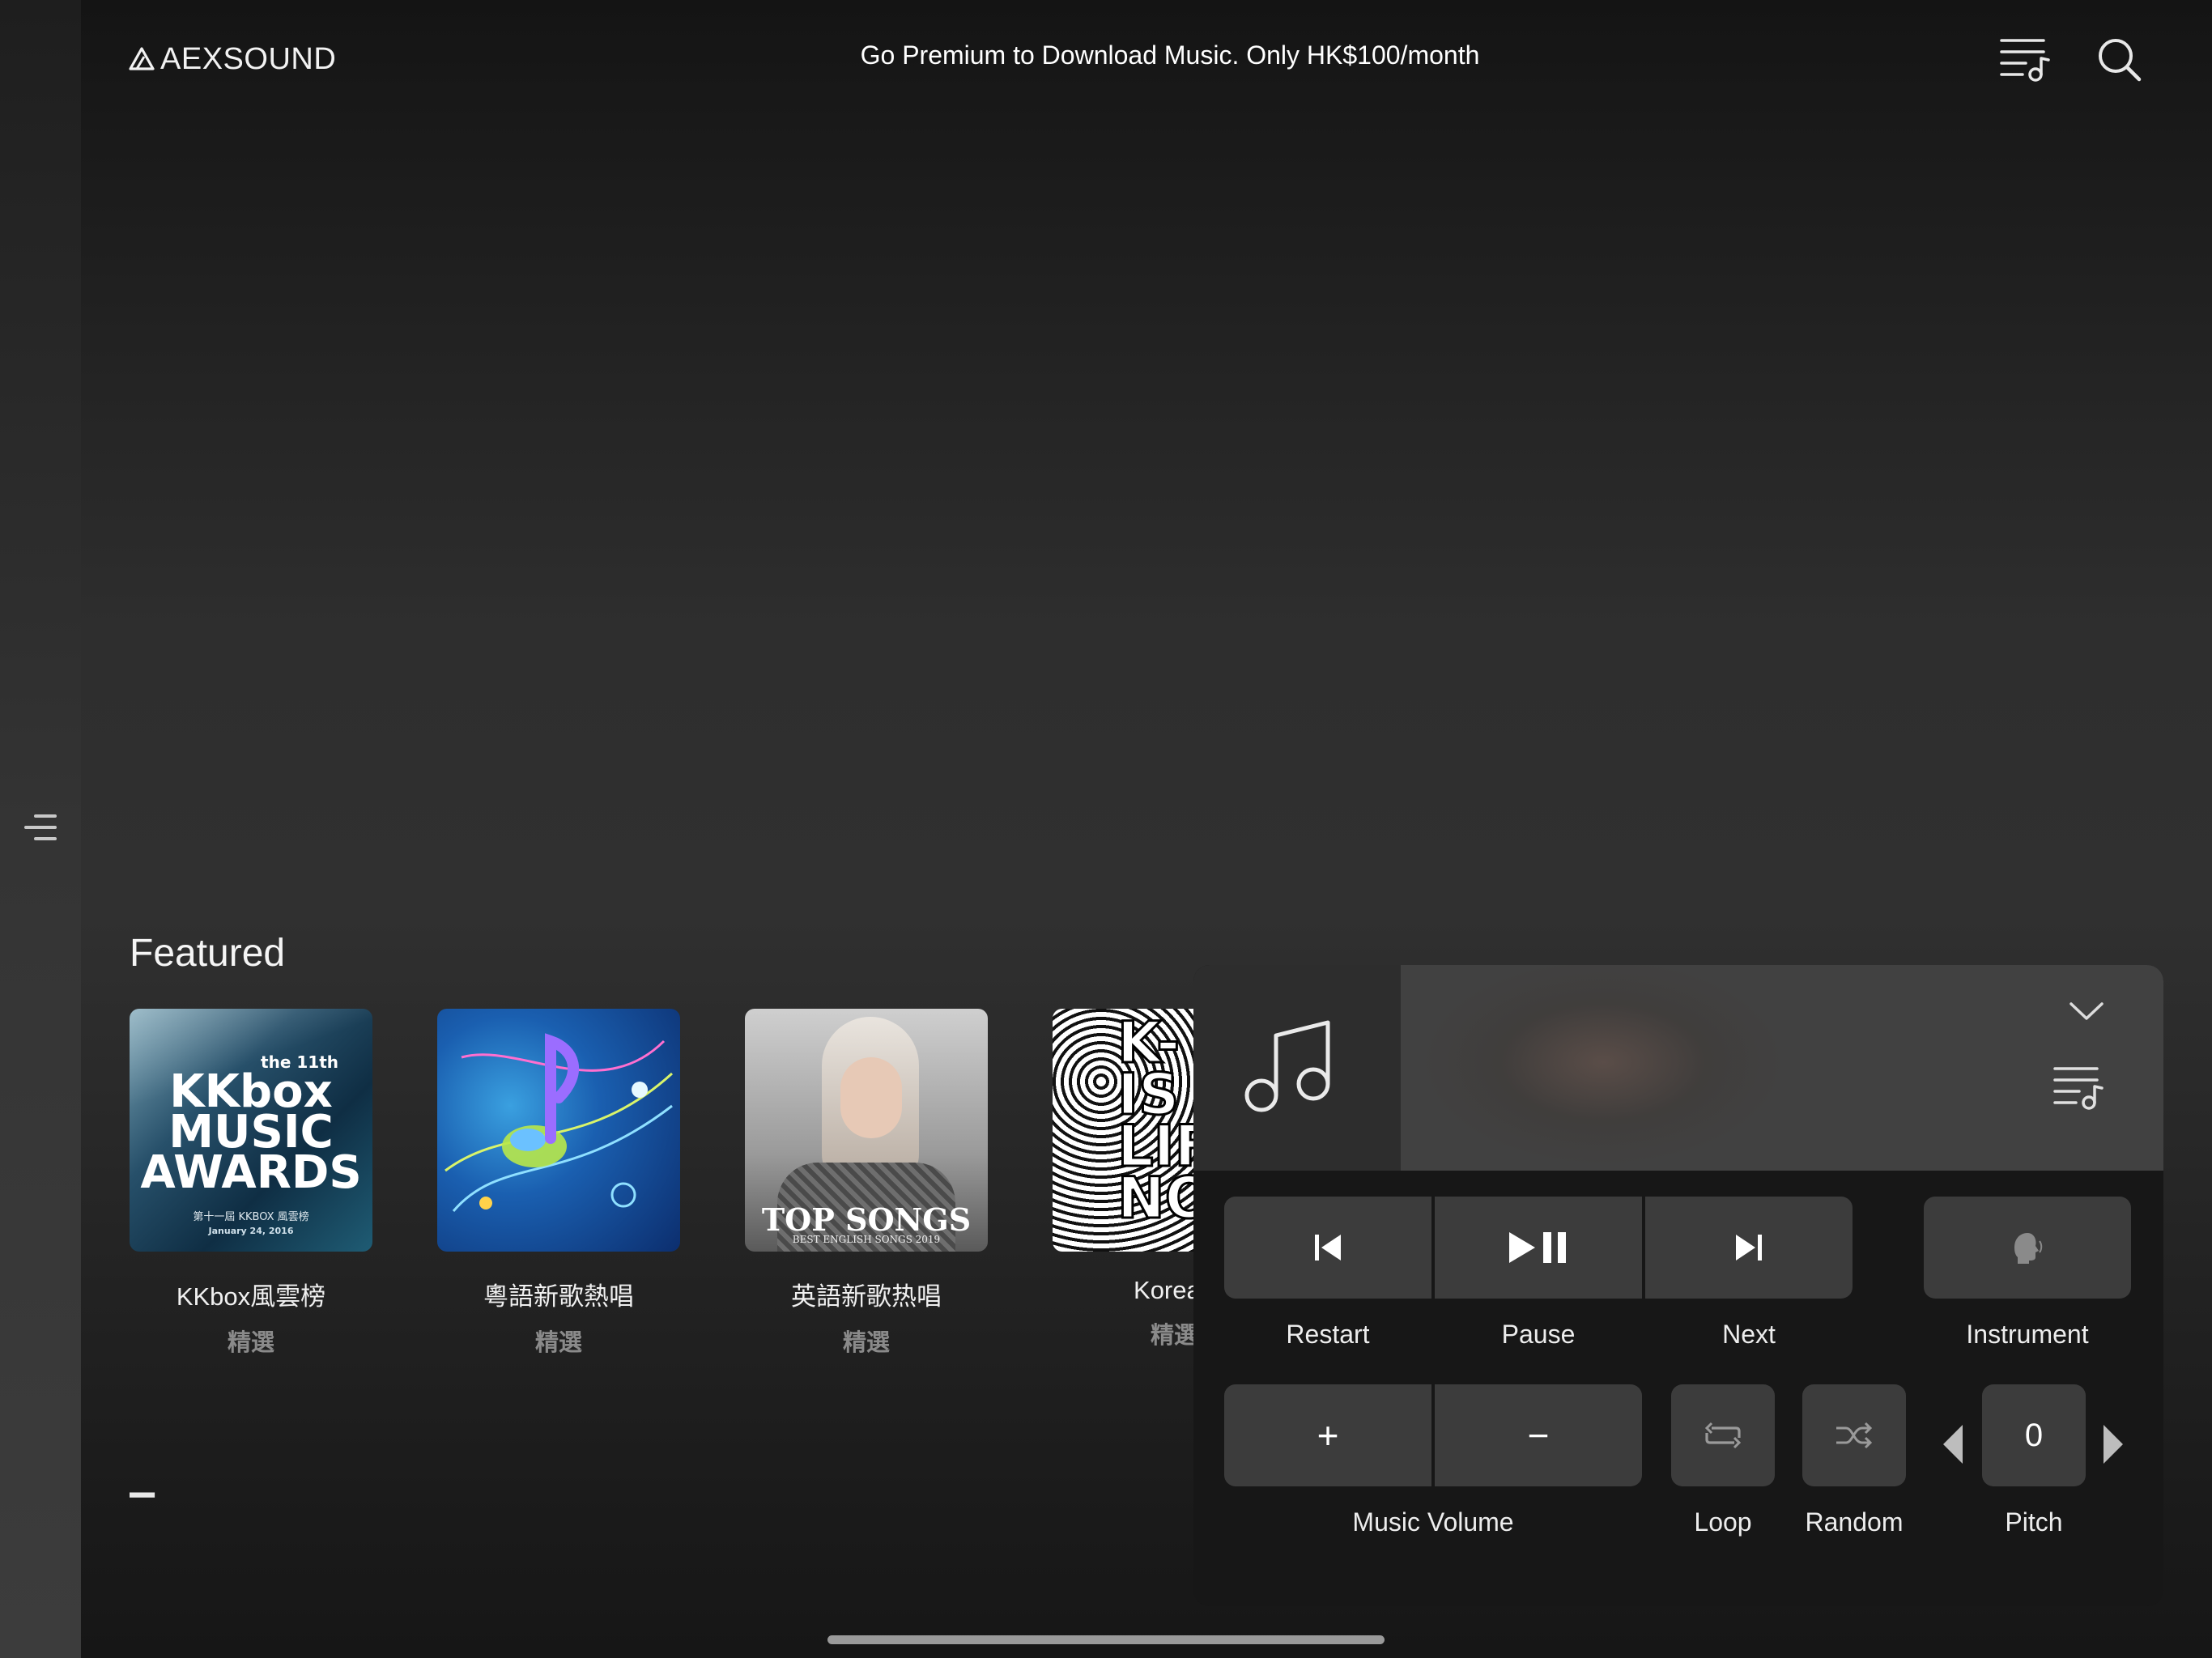 Image resolution: width=2212 pixels, height=1658 pixels. I want to click on play-pause-button, so click(1539, 1248).